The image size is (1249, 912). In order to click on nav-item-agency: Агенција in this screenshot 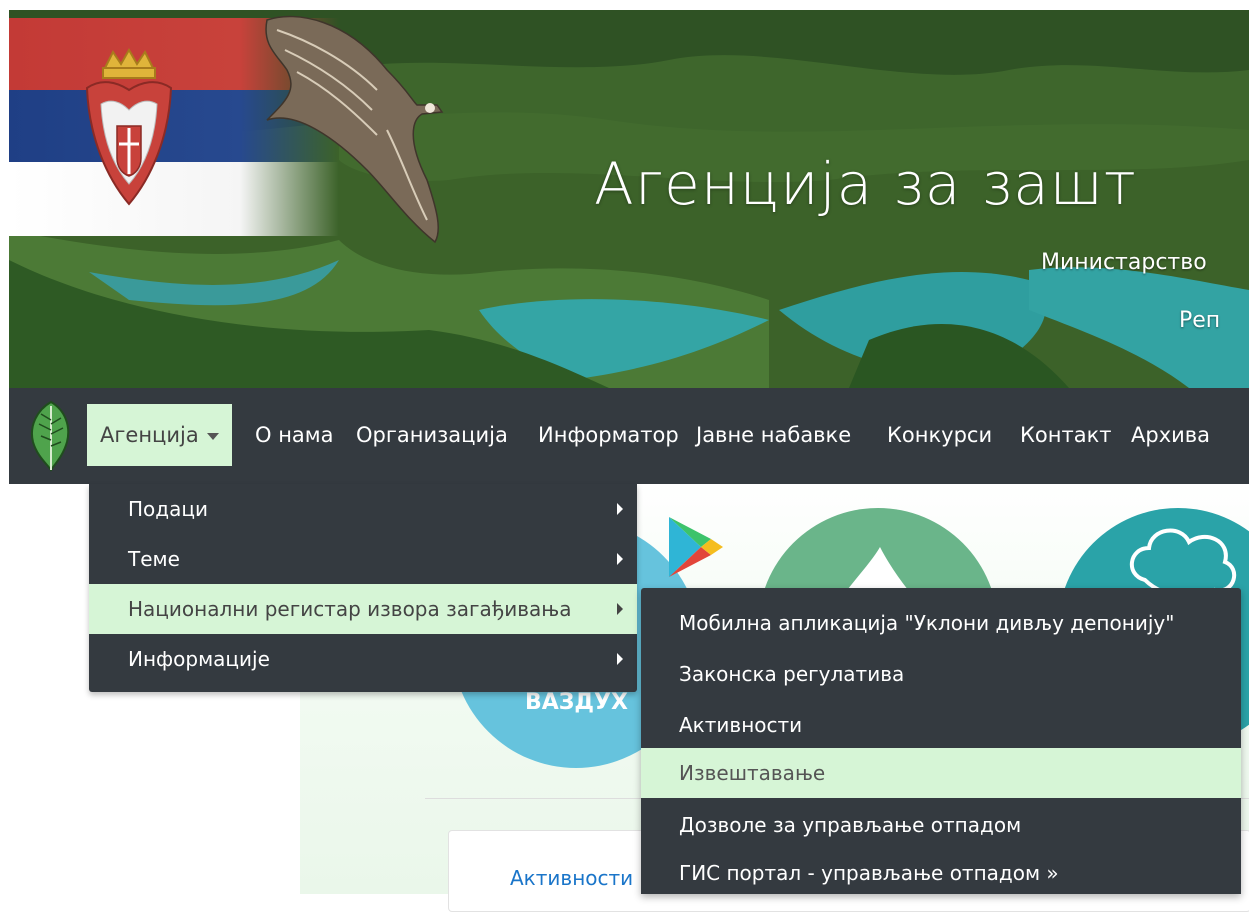, I will do `click(159, 435)`.